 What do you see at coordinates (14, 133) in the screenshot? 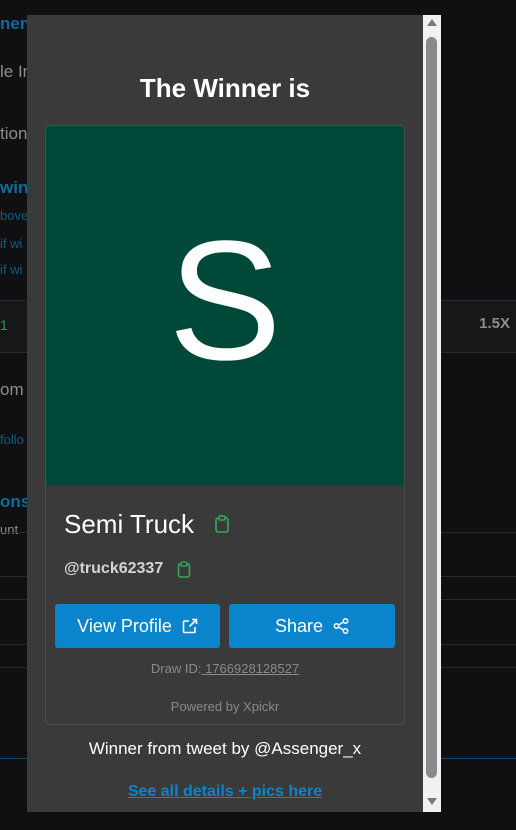
I see `bg-fragment: tion` at bounding box center [14, 133].